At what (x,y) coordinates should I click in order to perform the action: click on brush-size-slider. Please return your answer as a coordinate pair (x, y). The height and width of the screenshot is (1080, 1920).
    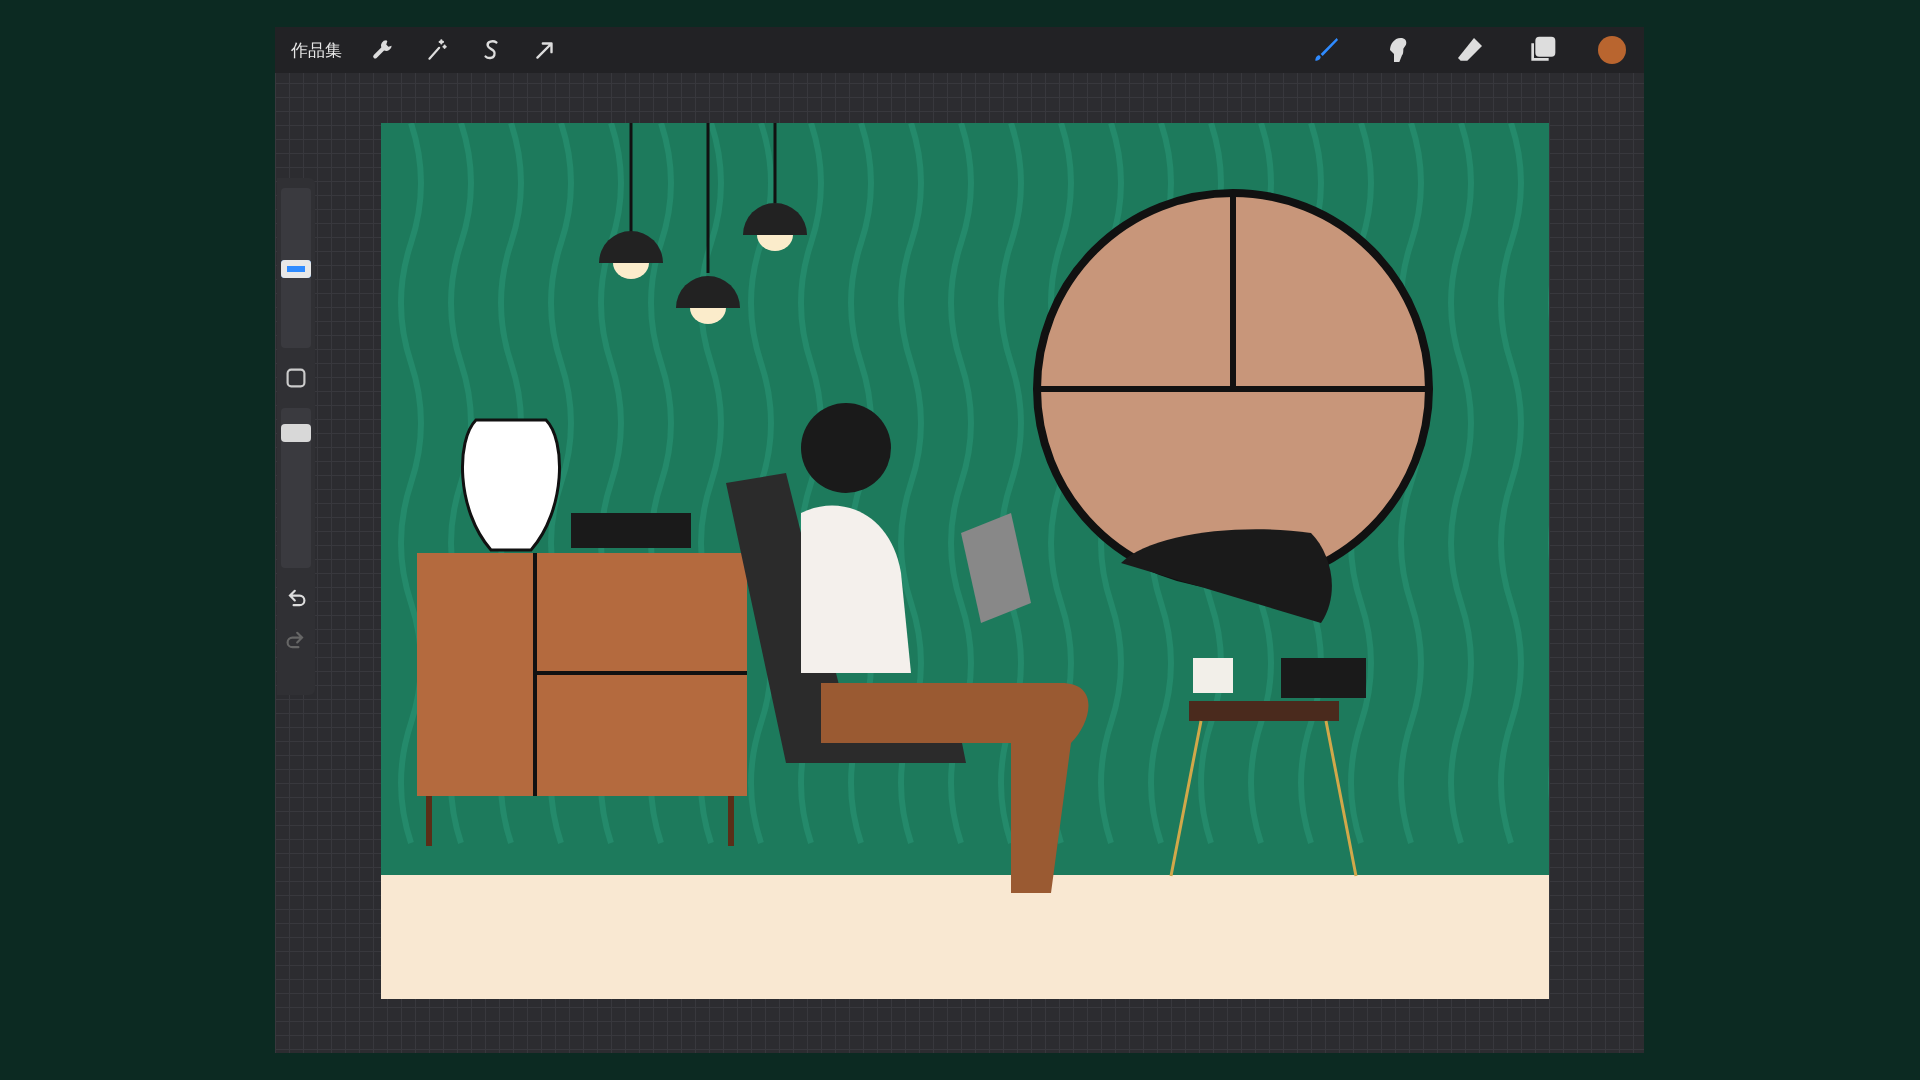
    Looking at the image, I should click on (296, 268).